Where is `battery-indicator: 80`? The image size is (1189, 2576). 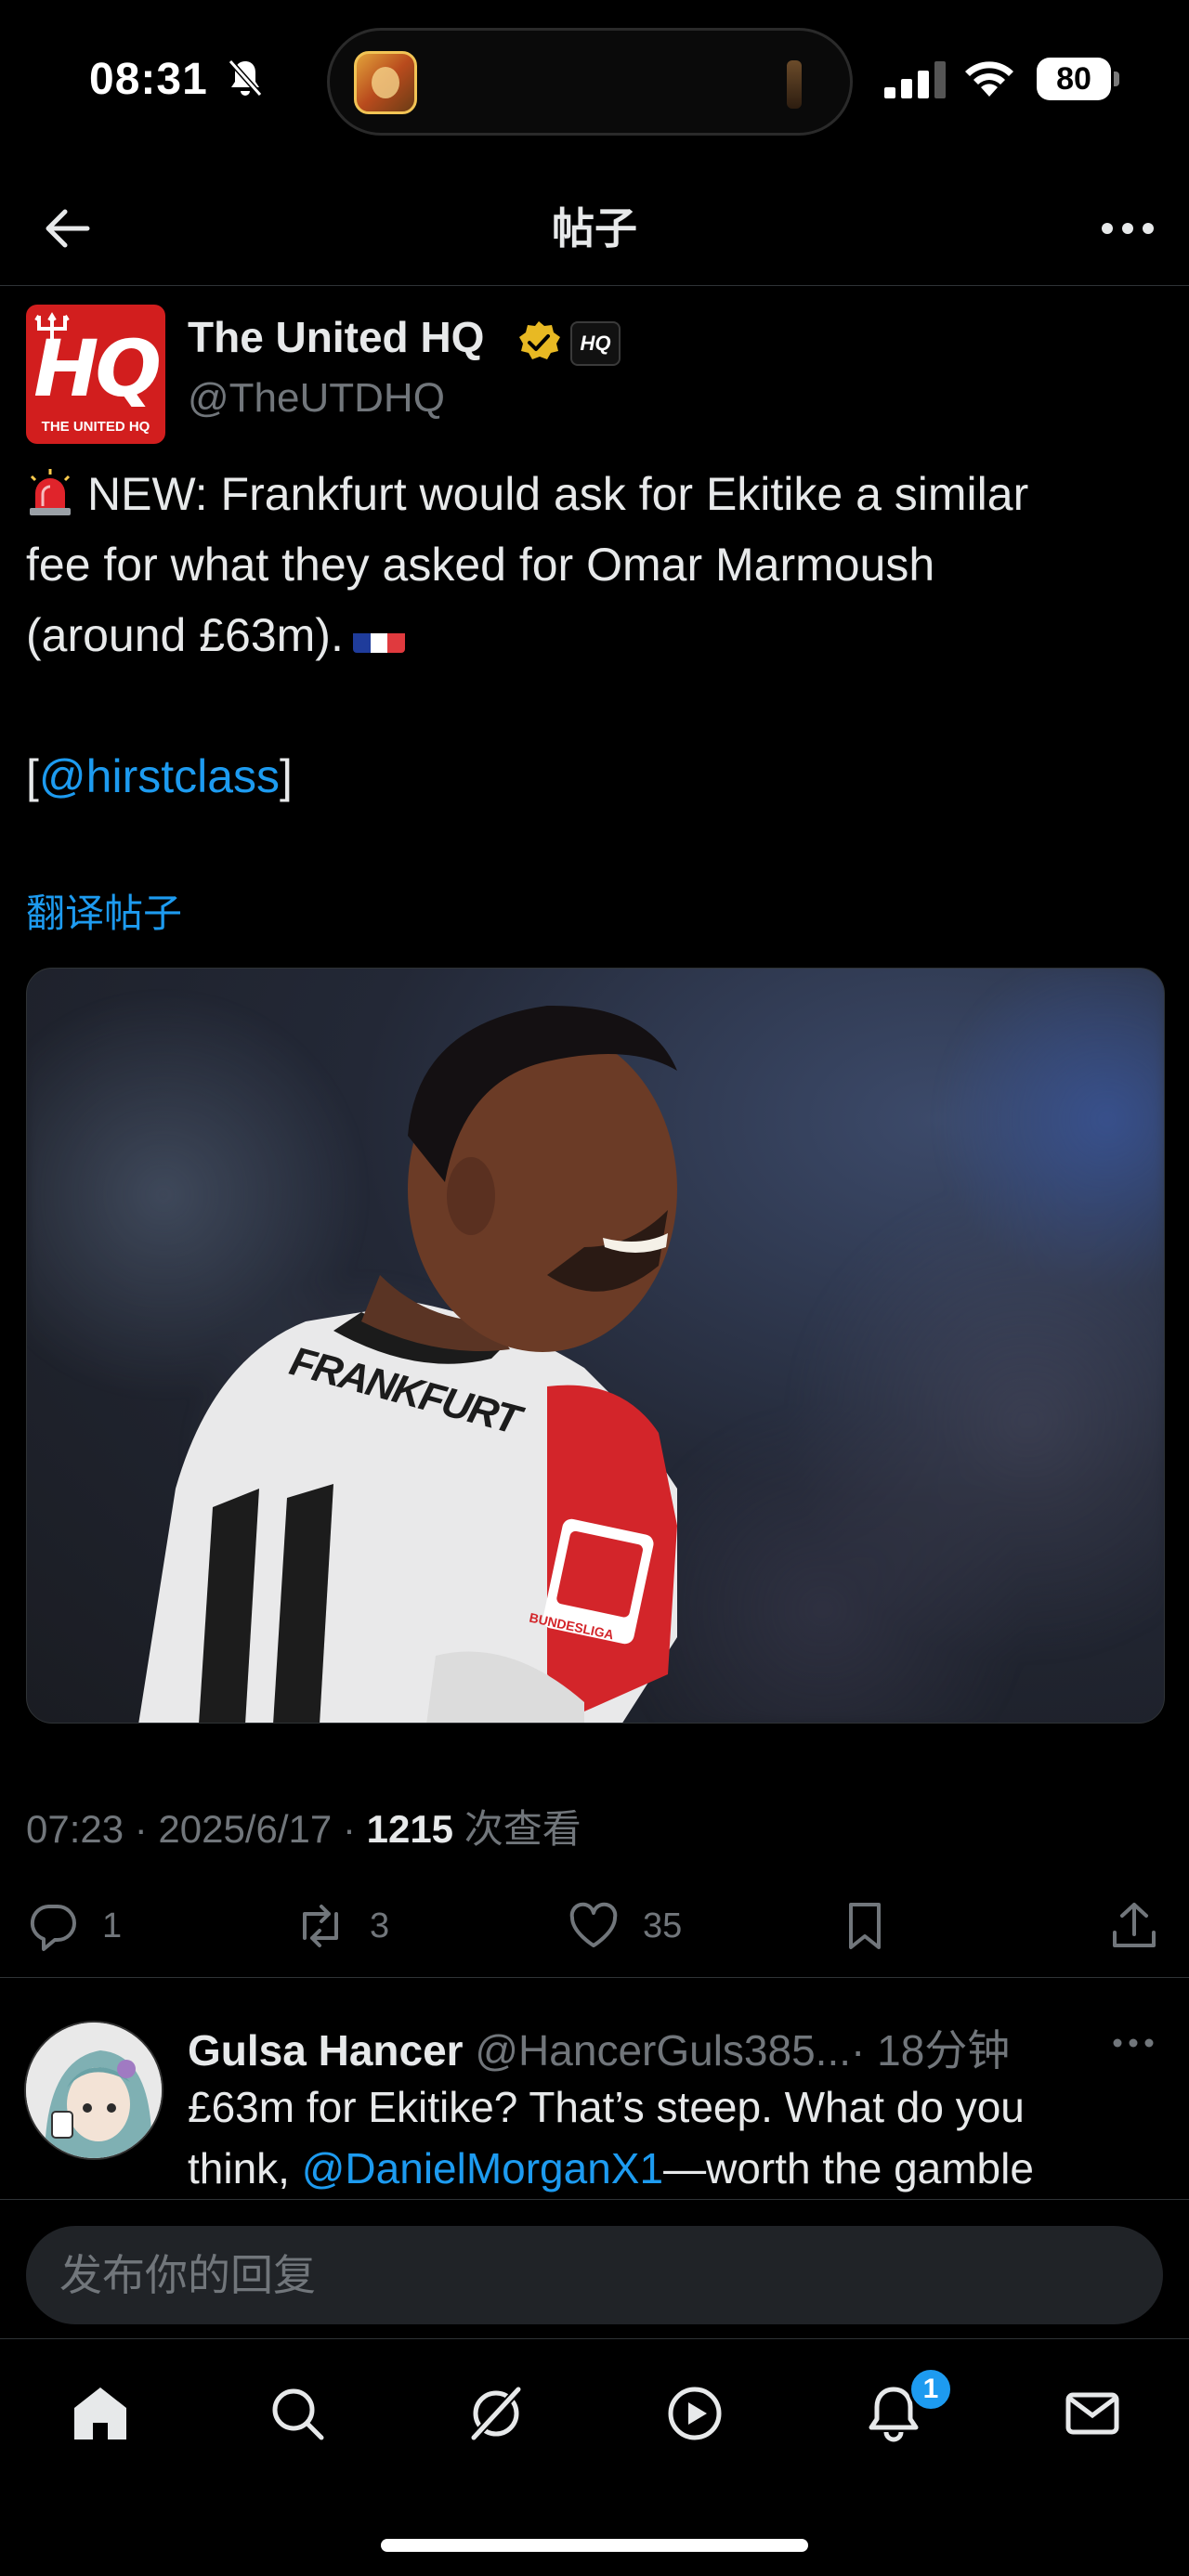
battery-indicator: 80 is located at coordinates (1079, 79).